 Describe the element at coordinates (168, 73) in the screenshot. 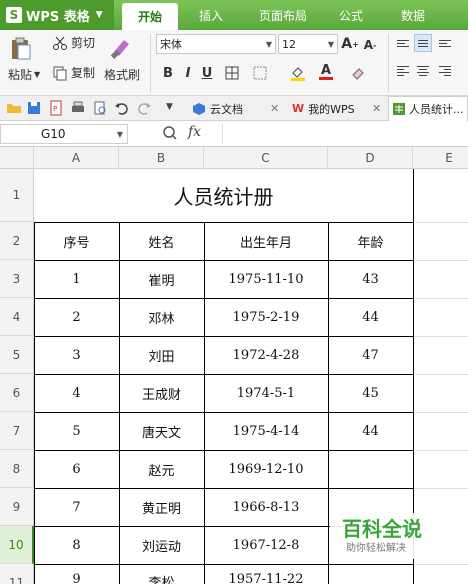

I see `bold-button: B` at that location.